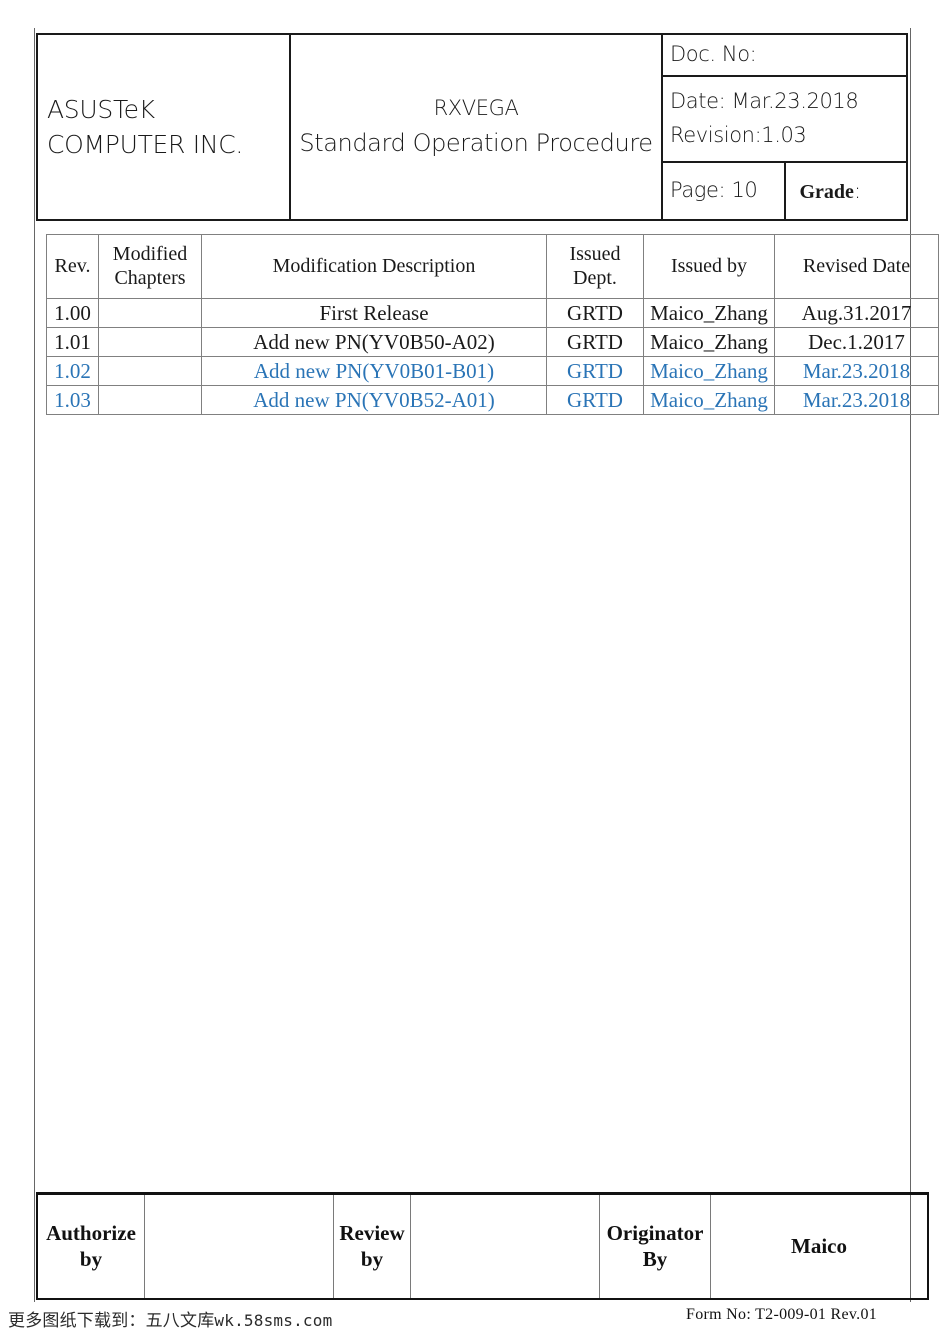 The image size is (950, 1344). What do you see at coordinates (856, 342) in the screenshot?
I see `cell-revised-date: Dec.1.2017` at bounding box center [856, 342].